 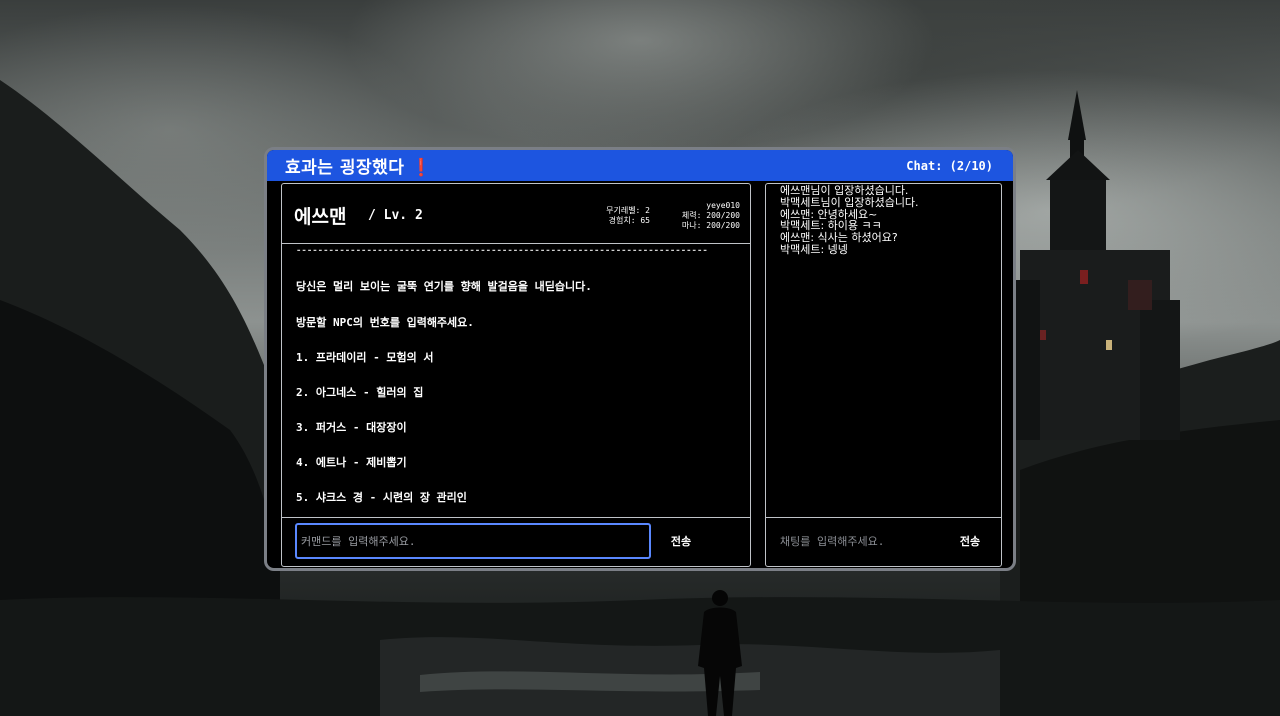 What do you see at coordinates (949, 165) in the screenshot?
I see `chat-user-count: Chat: (2/10)` at bounding box center [949, 165].